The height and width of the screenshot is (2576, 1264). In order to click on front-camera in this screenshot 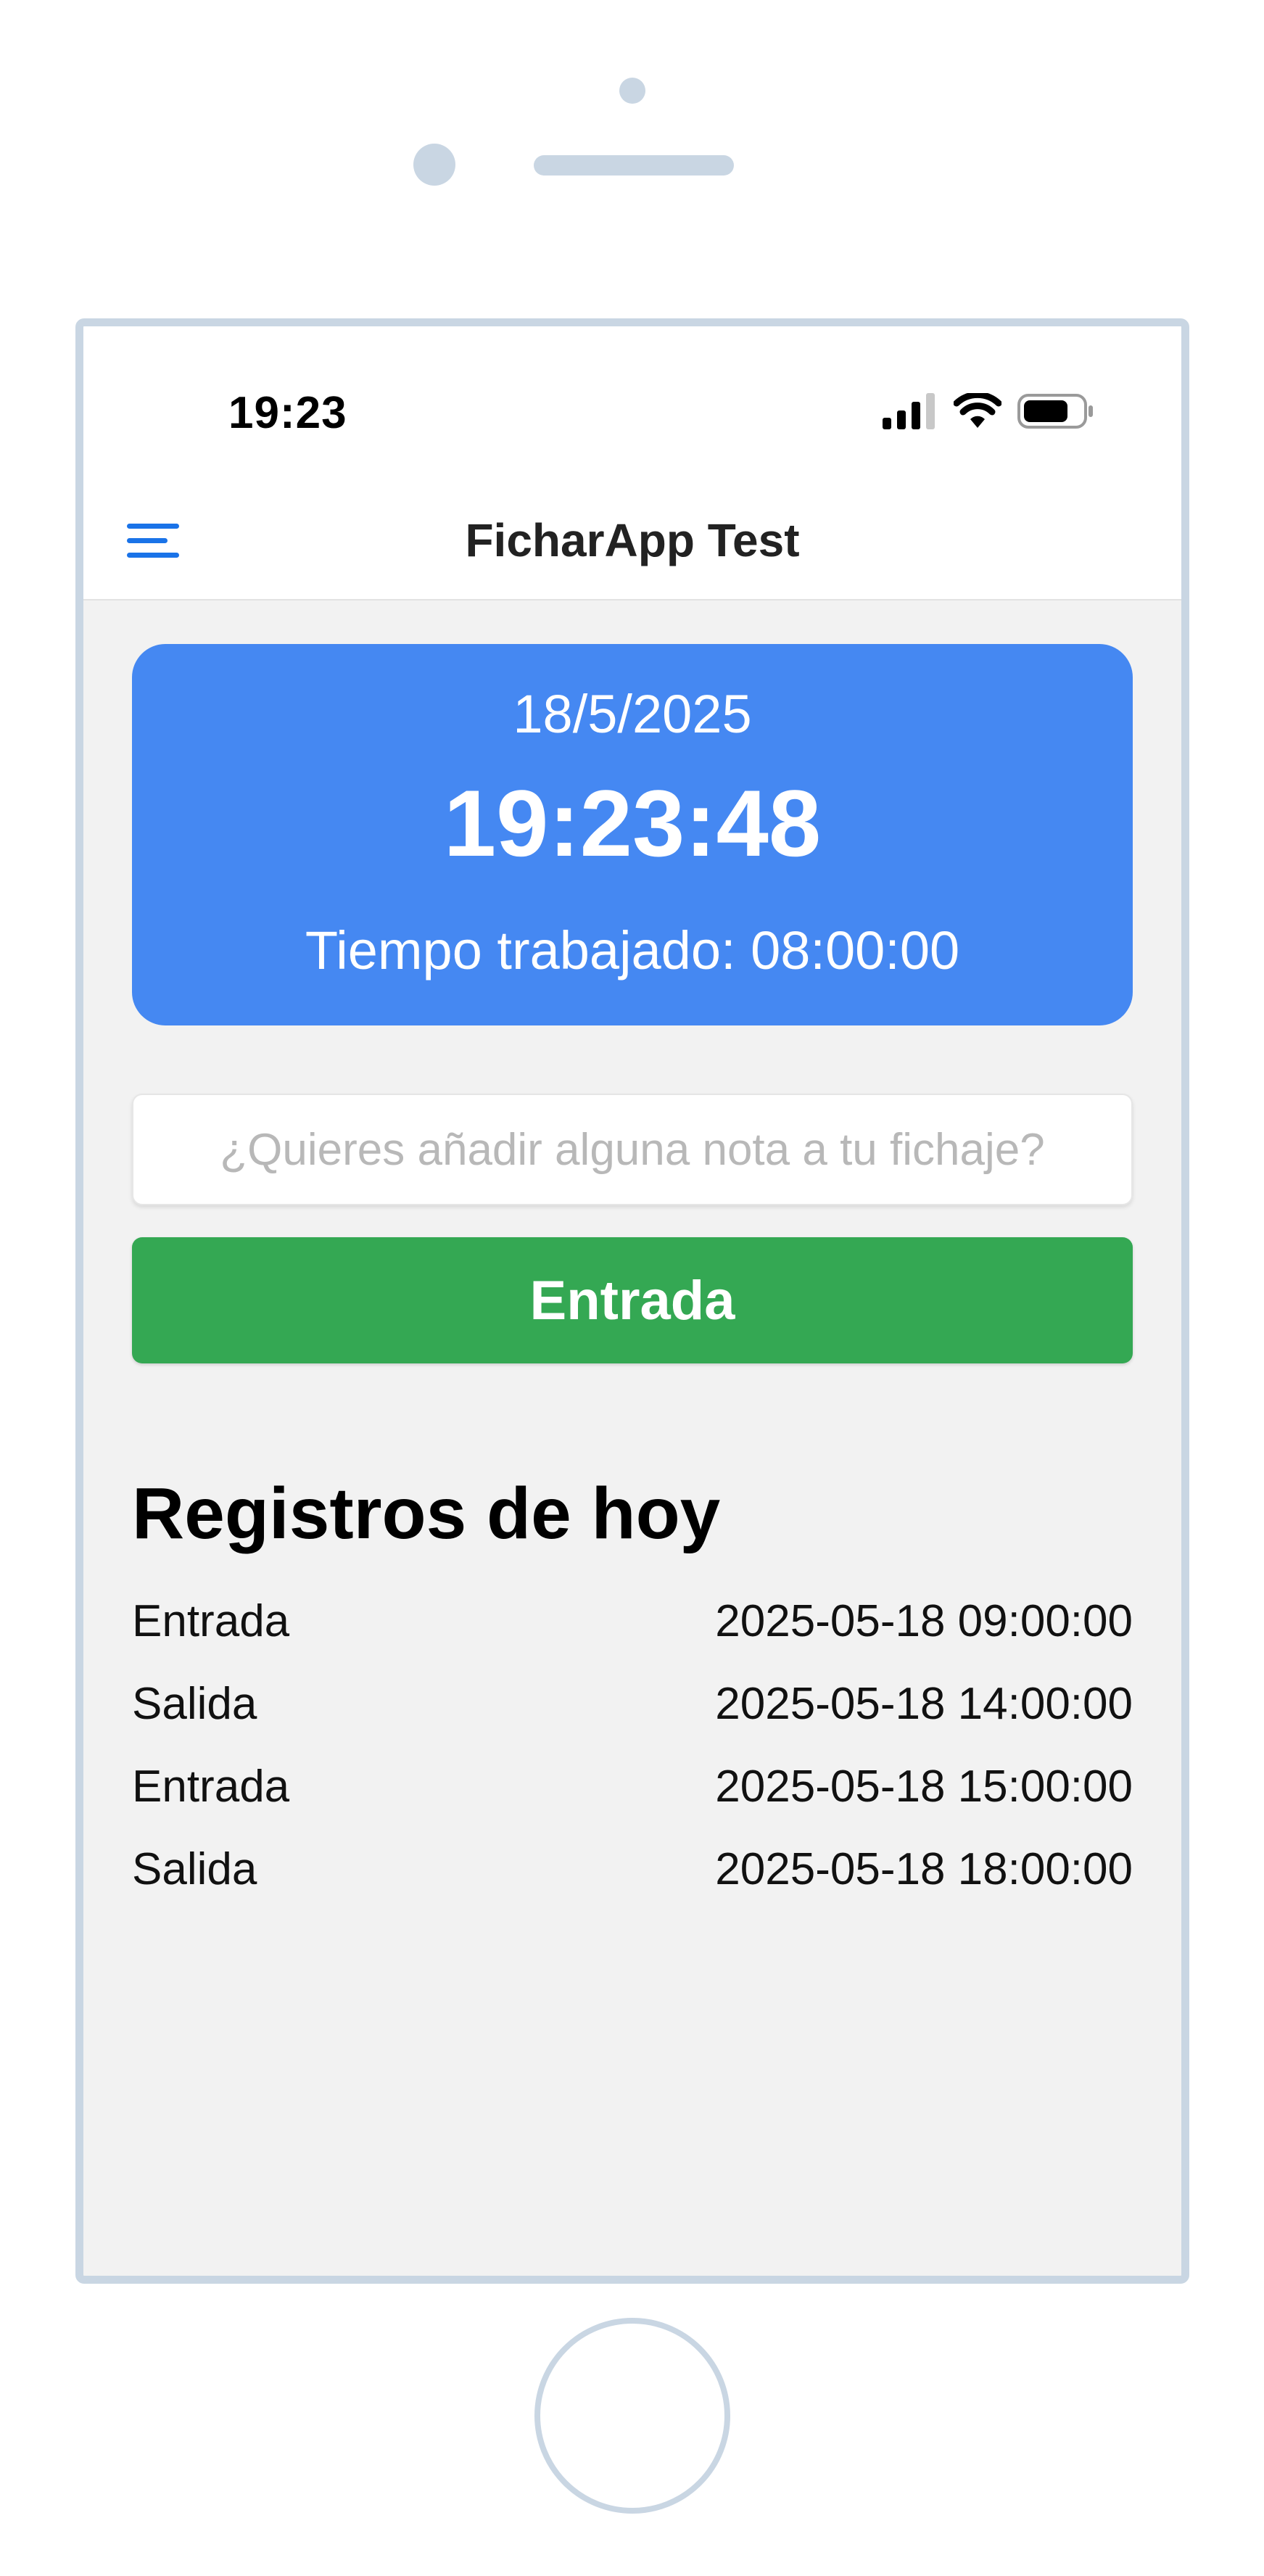, I will do `click(434, 165)`.